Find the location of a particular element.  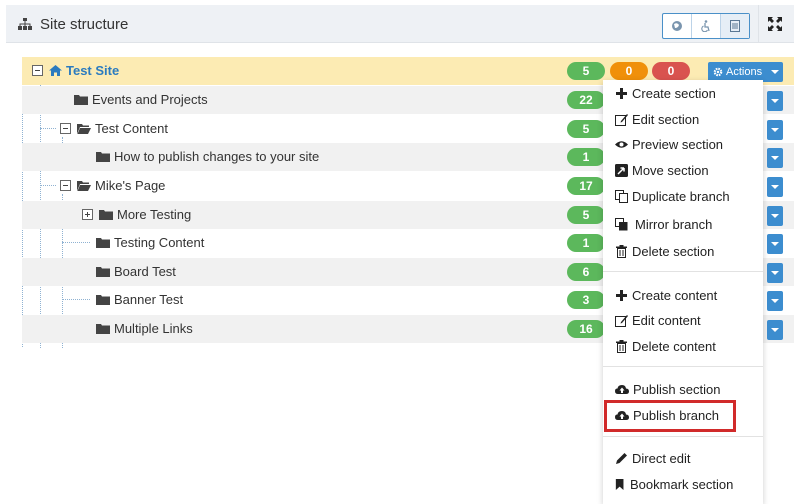

pencil-icon is located at coordinates (621, 458).